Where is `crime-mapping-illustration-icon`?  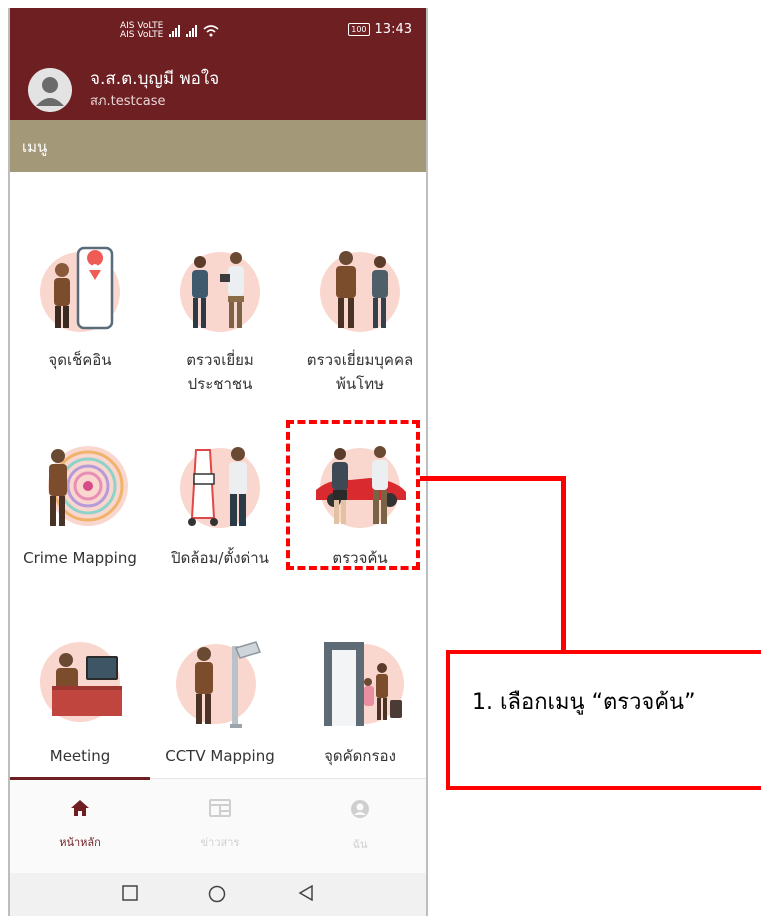
crime-mapping-illustration-icon is located at coordinates (88, 486).